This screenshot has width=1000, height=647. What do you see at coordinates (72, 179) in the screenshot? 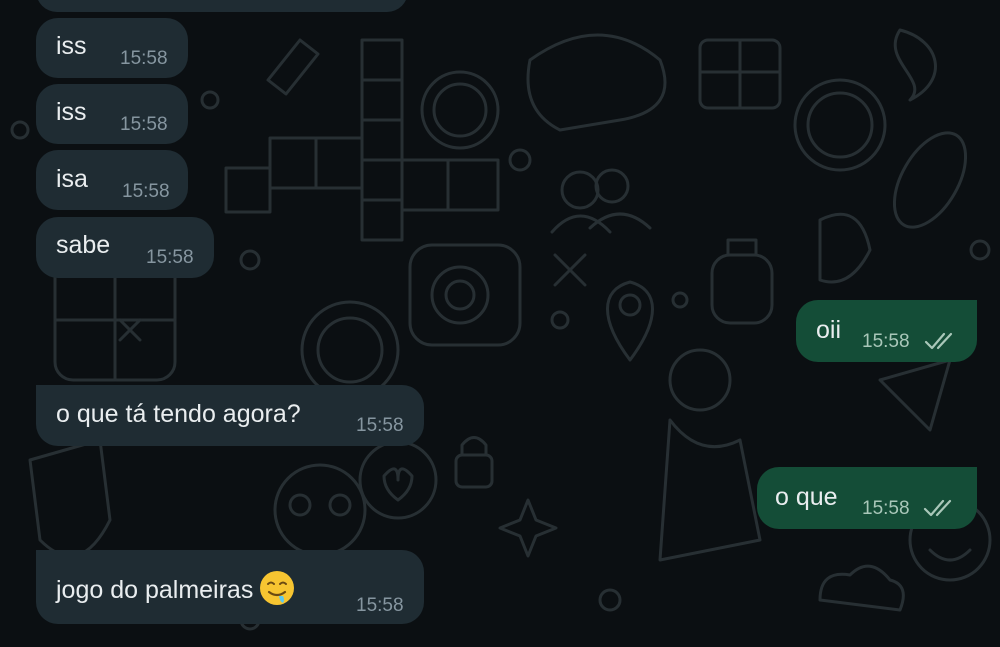
I see `message-text: isa` at bounding box center [72, 179].